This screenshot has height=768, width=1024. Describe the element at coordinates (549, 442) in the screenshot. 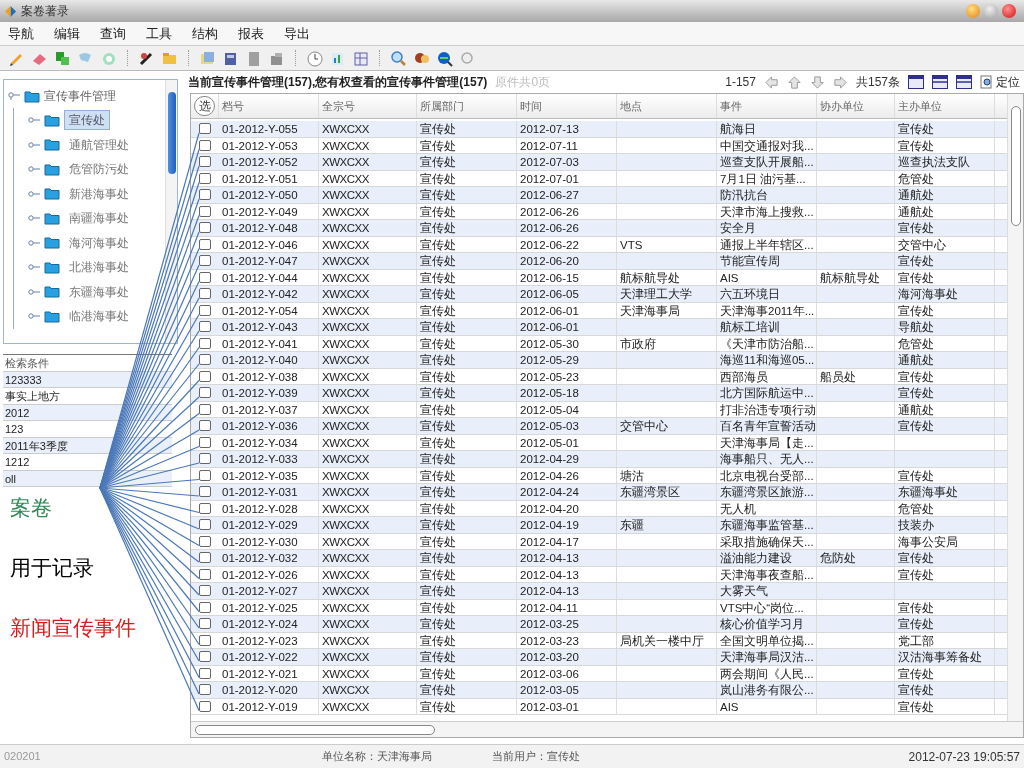

I see `table-cell: 2012-05-01` at that location.